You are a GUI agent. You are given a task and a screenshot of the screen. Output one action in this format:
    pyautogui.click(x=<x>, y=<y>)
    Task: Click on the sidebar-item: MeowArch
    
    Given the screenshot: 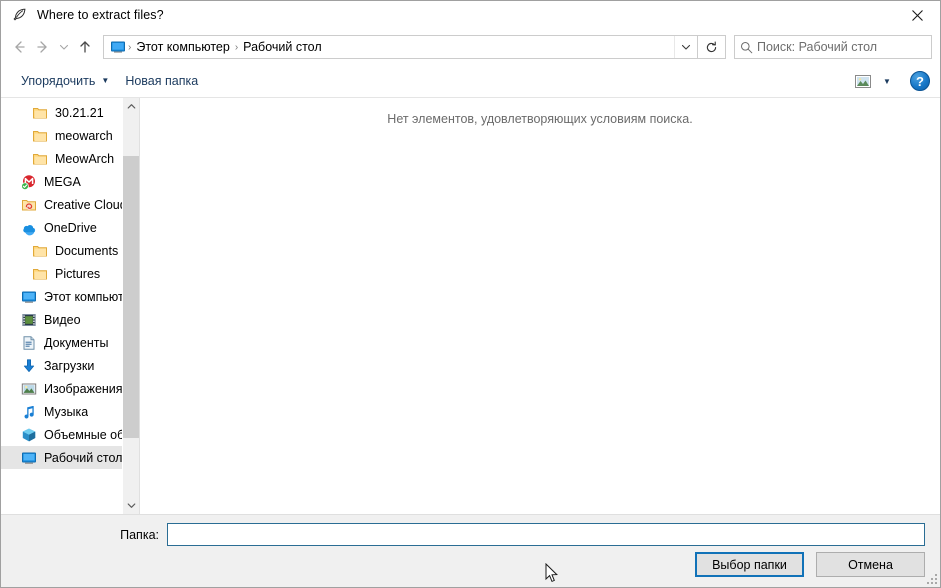 What is the action you would take?
    pyautogui.click(x=70, y=158)
    